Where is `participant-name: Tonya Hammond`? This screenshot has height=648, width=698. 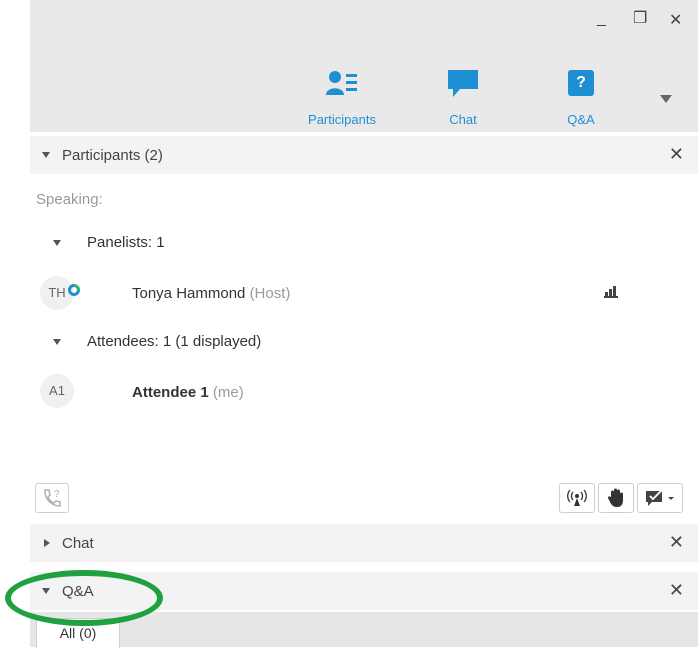
participant-name: Tonya Hammond is located at coordinates (189, 293).